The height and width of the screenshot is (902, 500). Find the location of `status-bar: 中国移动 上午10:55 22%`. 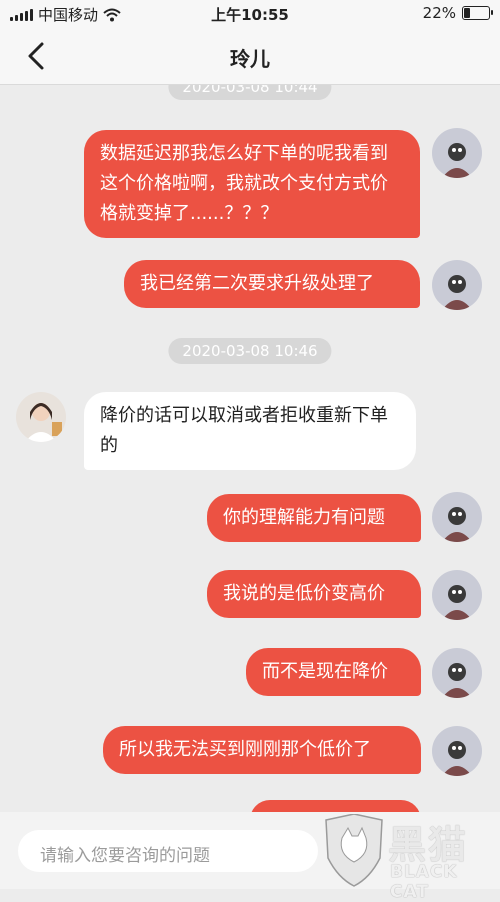

status-bar: 中国移动 上午10:55 22% is located at coordinates (250, 14).